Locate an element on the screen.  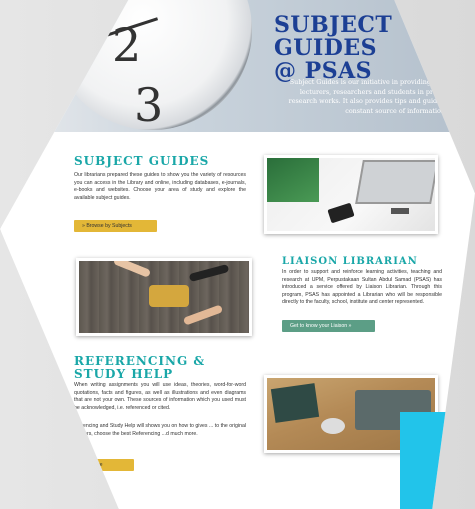
liaison-librarian-title: LIAISON LIBRARIAN is located at coordinates (350, 261).